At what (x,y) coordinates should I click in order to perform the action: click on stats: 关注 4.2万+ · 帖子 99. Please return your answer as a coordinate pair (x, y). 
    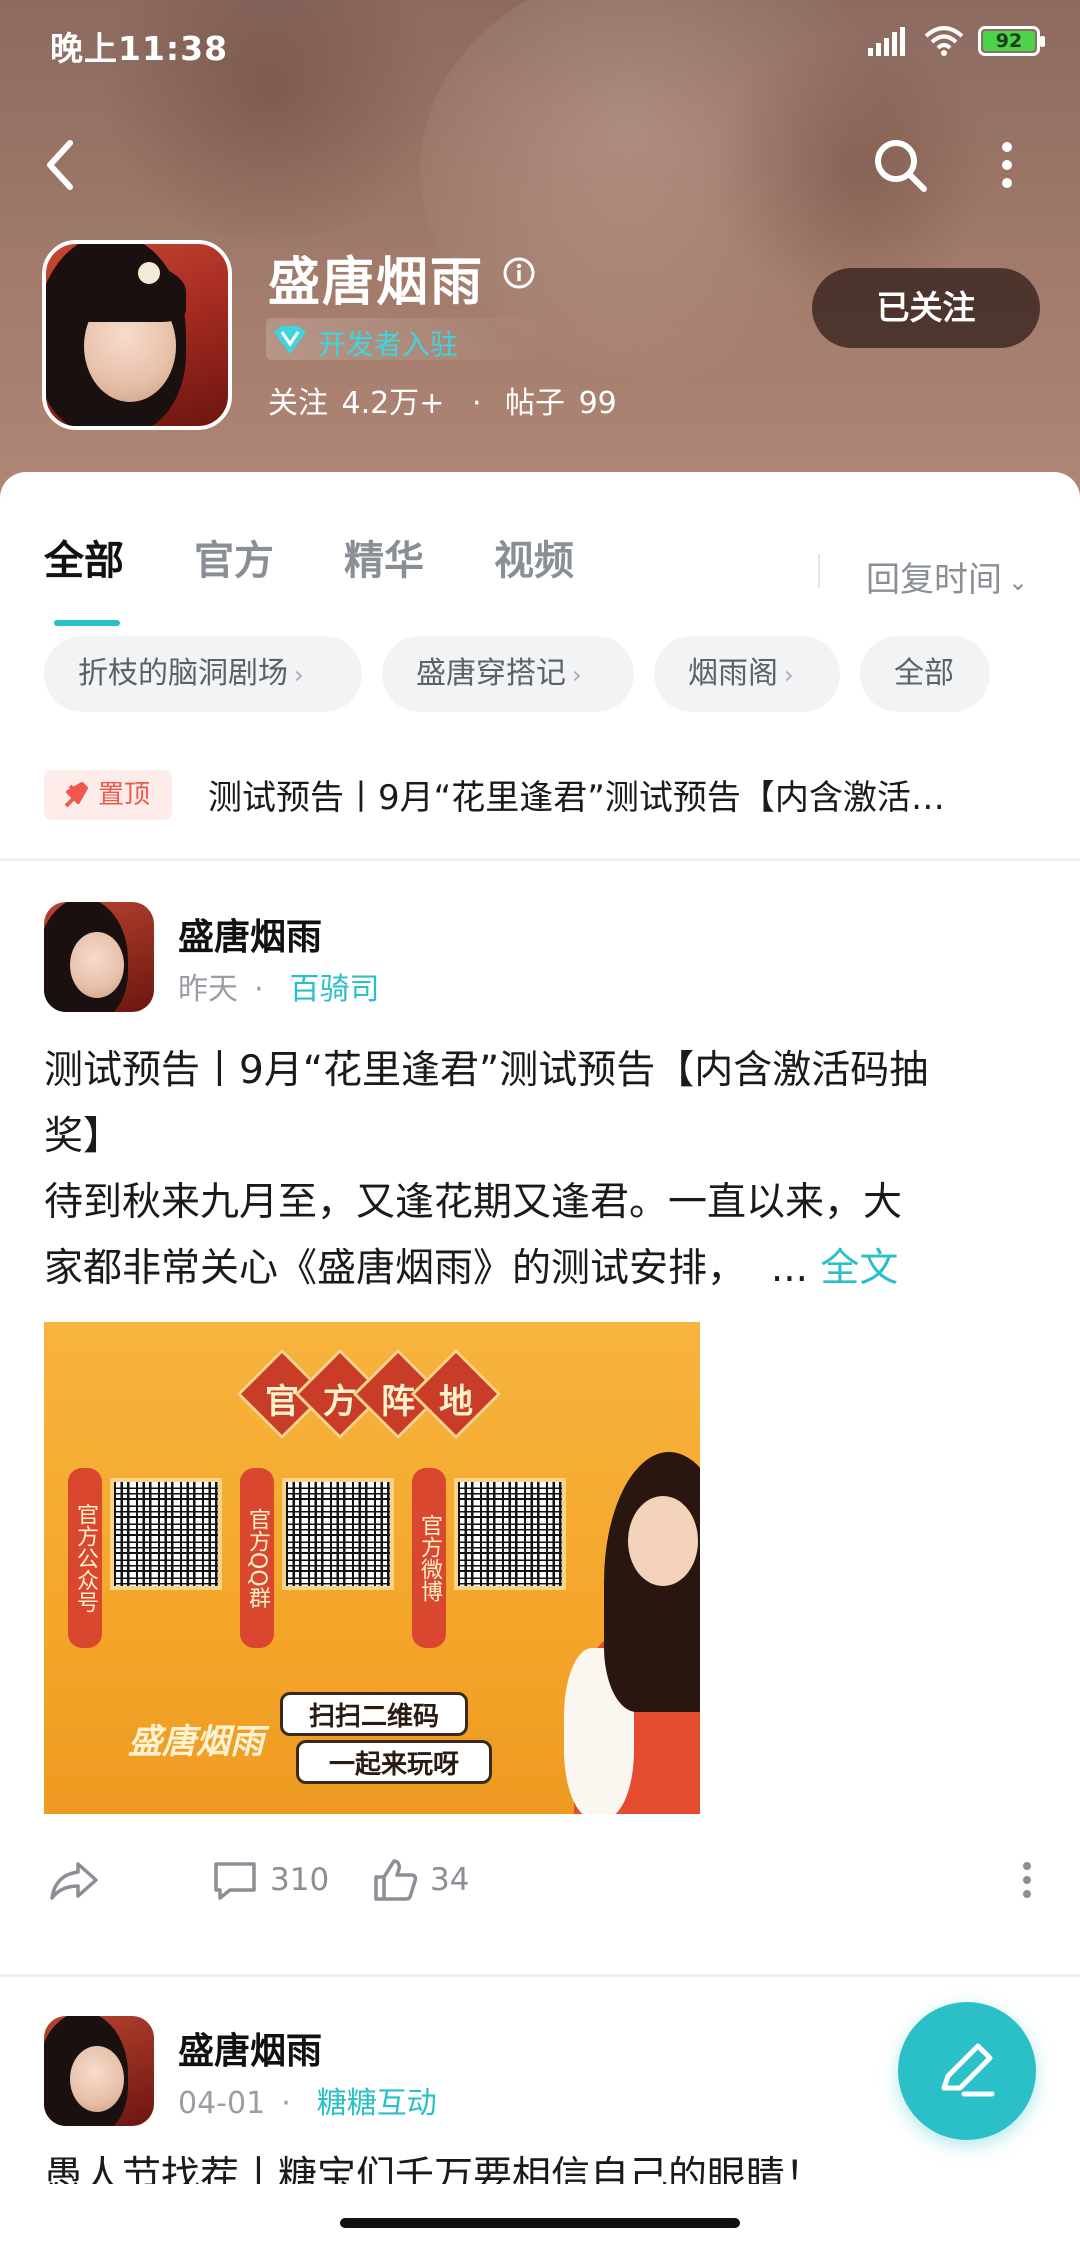
    Looking at the image, I should click on (442, 403).